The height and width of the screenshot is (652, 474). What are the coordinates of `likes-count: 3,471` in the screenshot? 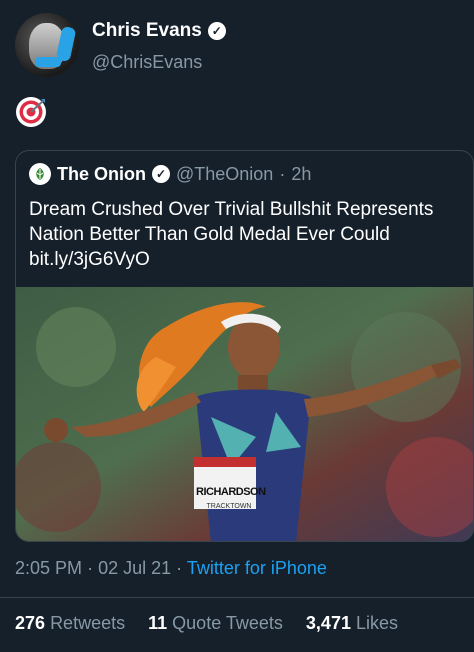 It's located at (328, 623).